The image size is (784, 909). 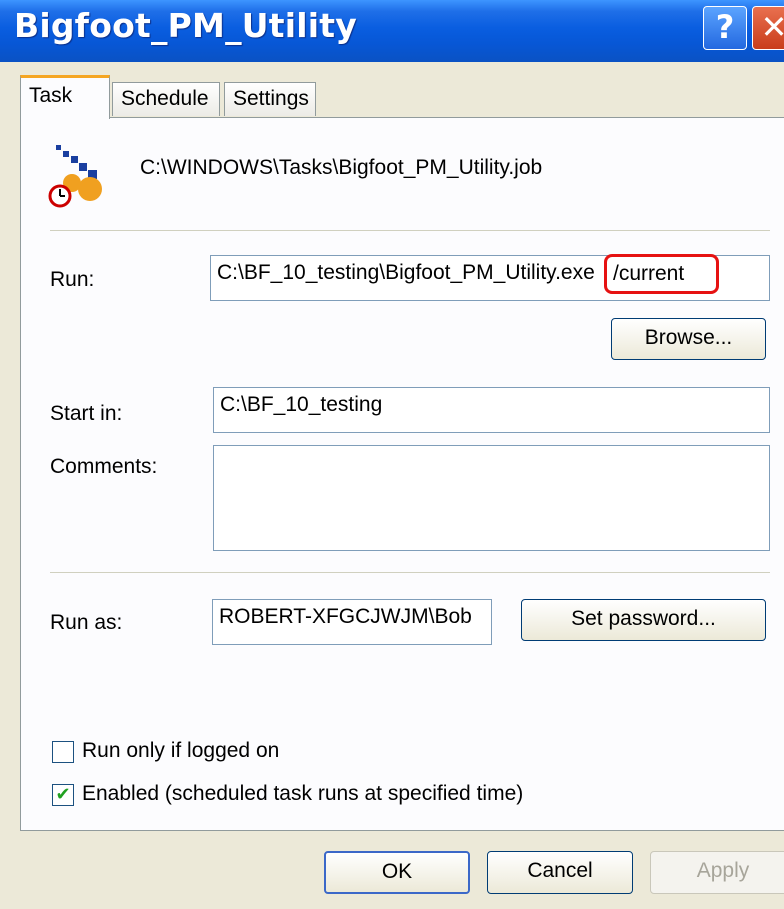 What do you see at coordinates (491, 498) in the screenshot?
I see `comments-input` at bounding box center [491, 498].